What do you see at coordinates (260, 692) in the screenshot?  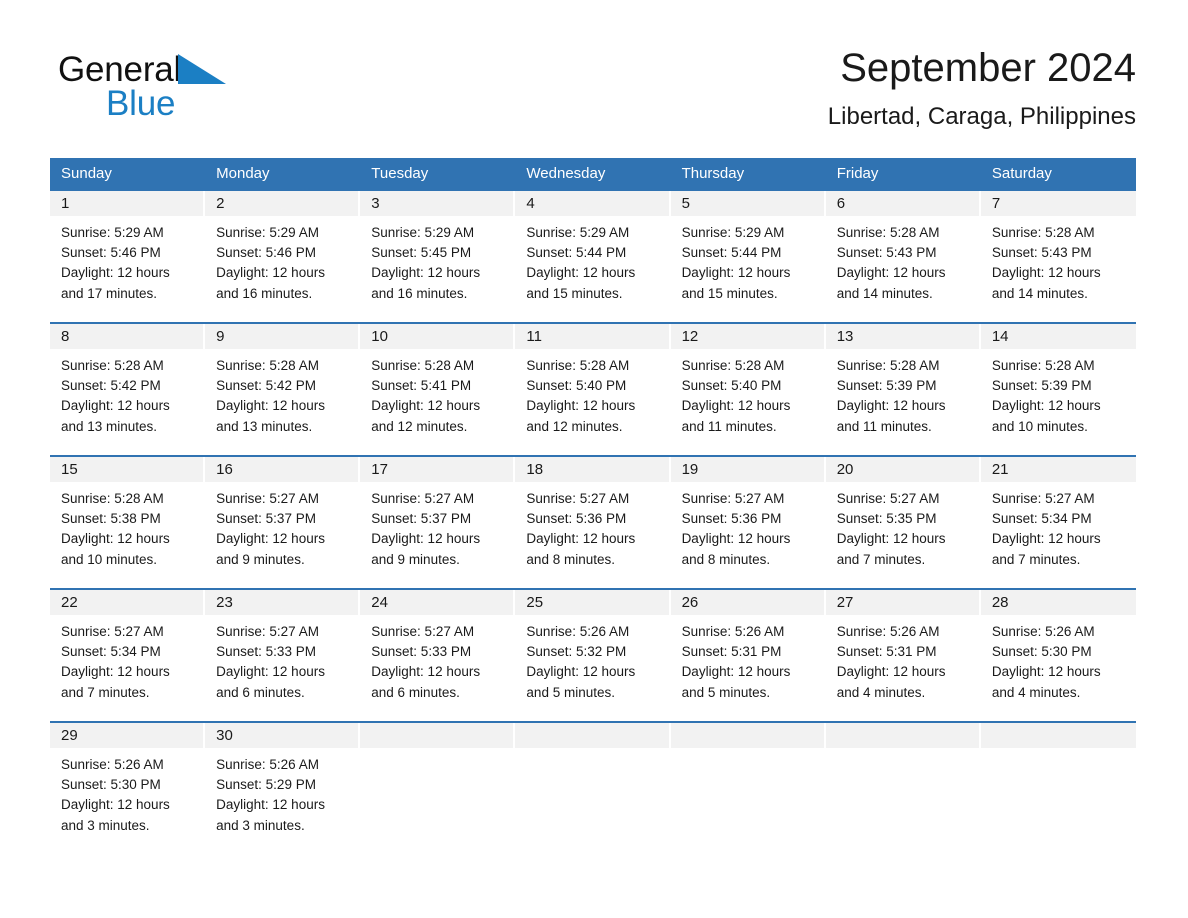 I see `daylight-text-line2: and 6 minutes.` at bounding box center [260, 692].